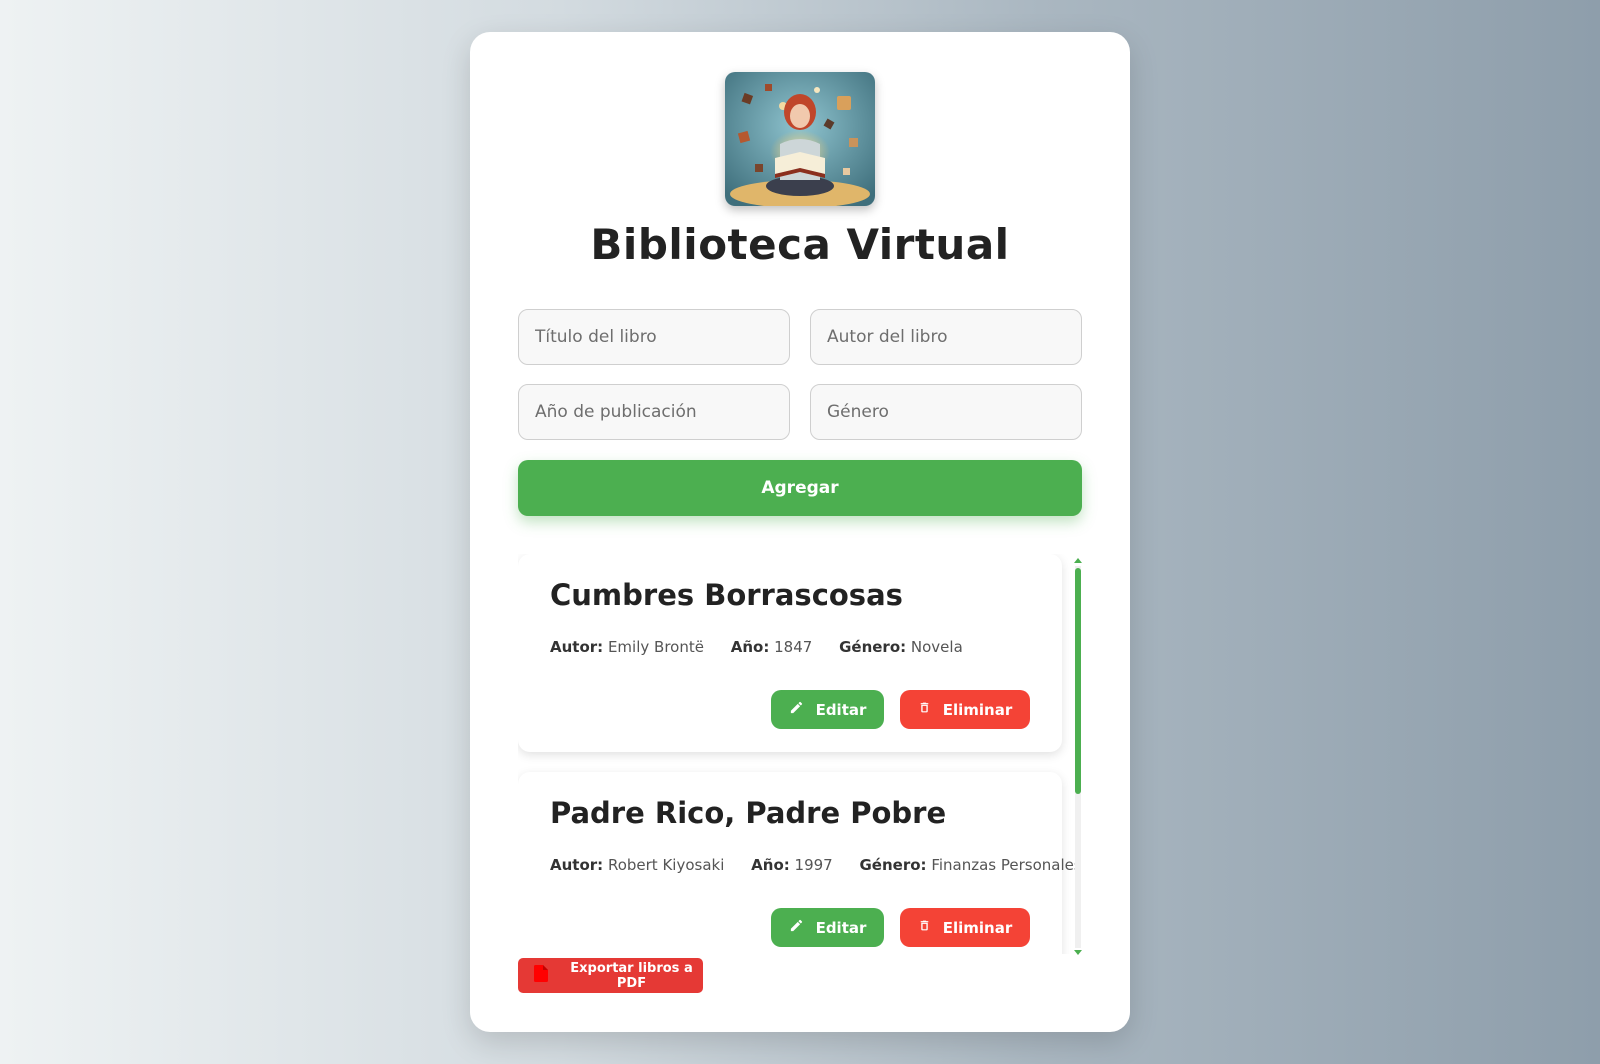 This screenshot has width=1600, height=1064. I want to click on export-pdf-label: Exportar libros a PDF, so click(631, 975).